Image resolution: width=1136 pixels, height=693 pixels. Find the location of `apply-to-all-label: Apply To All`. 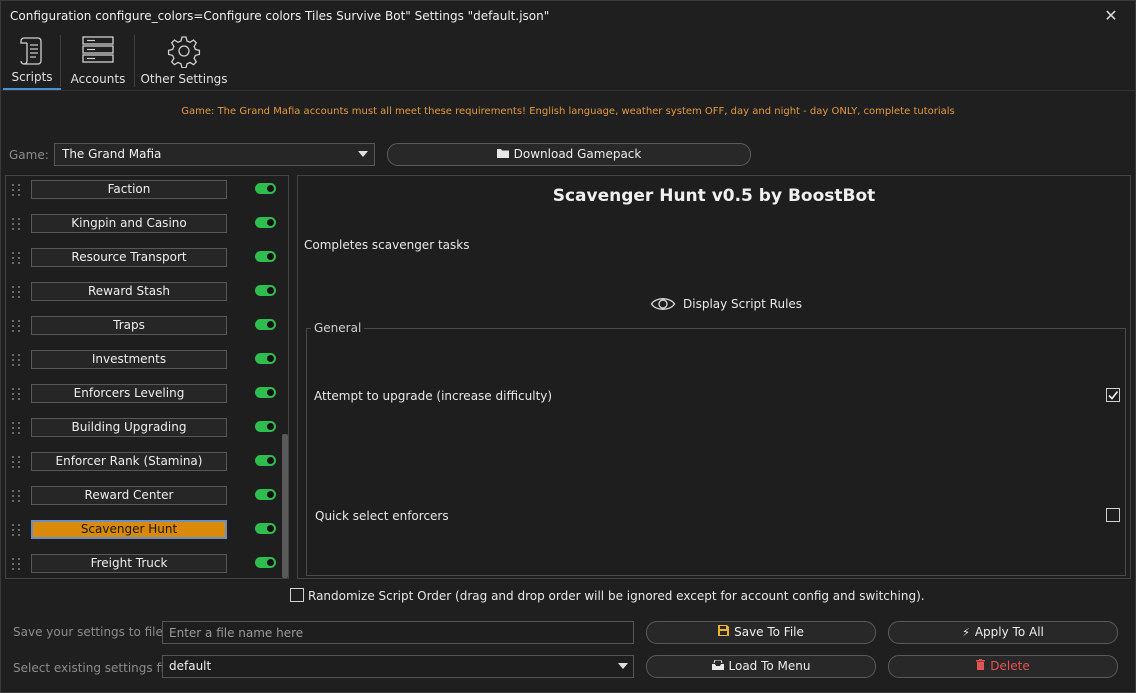

apply-to-all-label: Apply To All is located at coordinates (1009, 632).